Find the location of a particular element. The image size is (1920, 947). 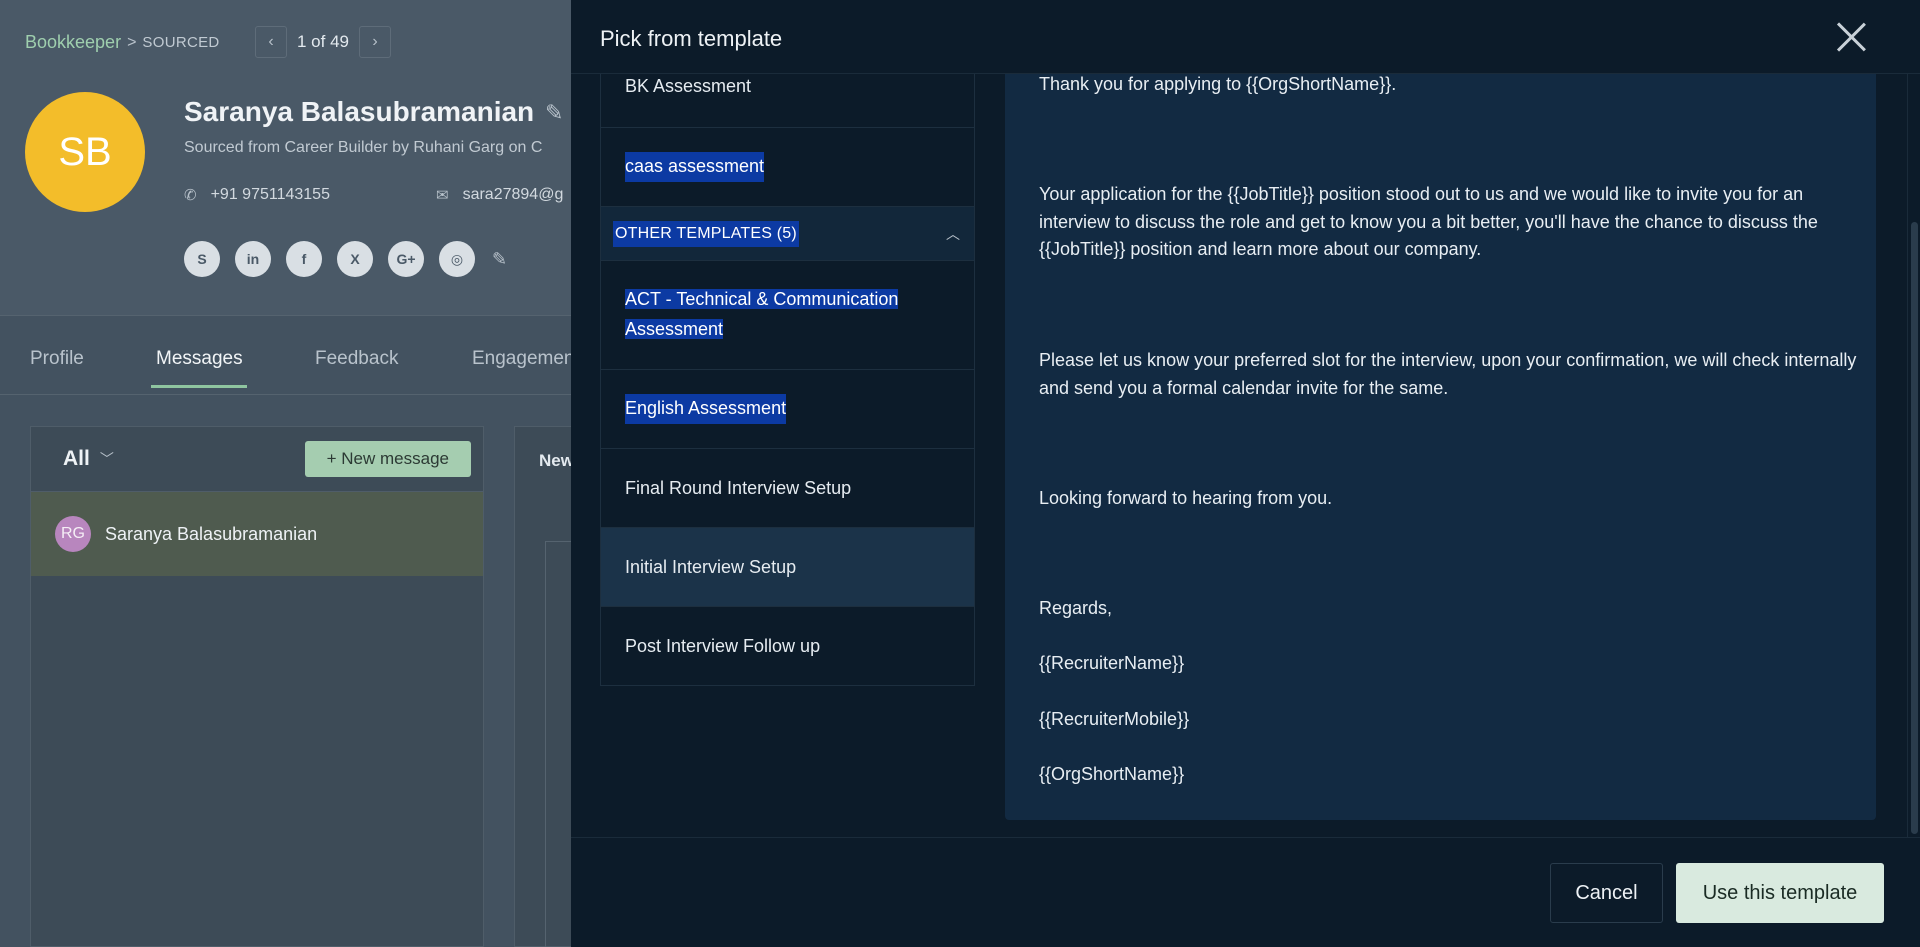

compose-divider-vertical is located at coordinates (545, 744).